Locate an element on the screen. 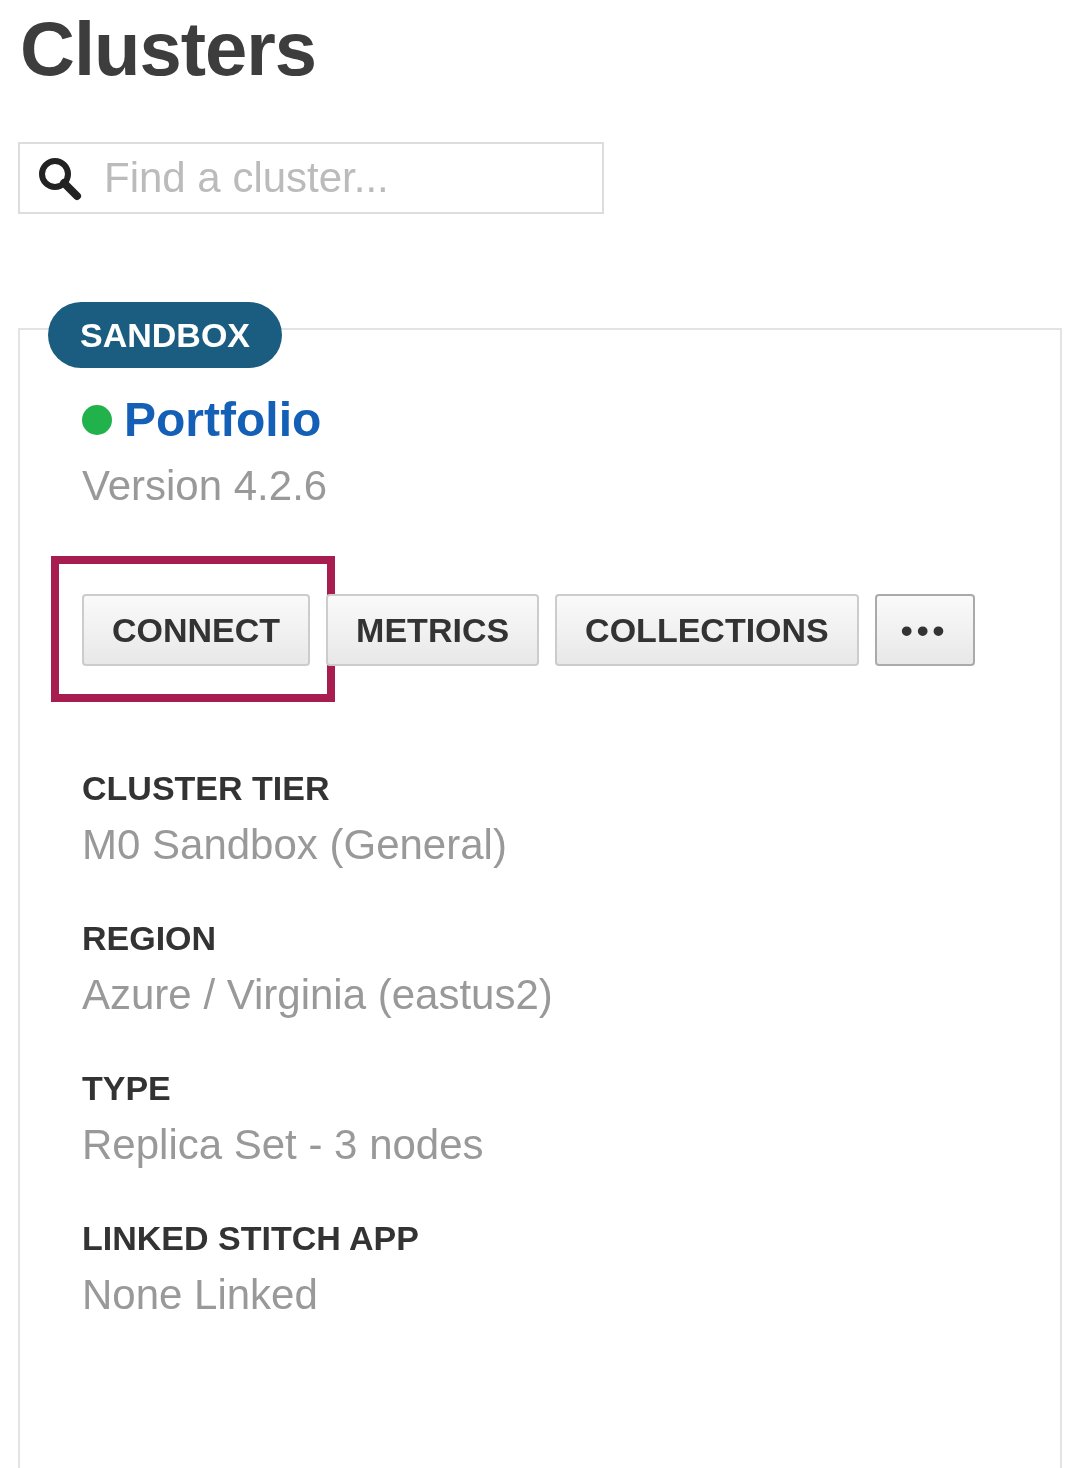  detail-label: LINKED STITCH APP is located at coordinates (251, 1238).